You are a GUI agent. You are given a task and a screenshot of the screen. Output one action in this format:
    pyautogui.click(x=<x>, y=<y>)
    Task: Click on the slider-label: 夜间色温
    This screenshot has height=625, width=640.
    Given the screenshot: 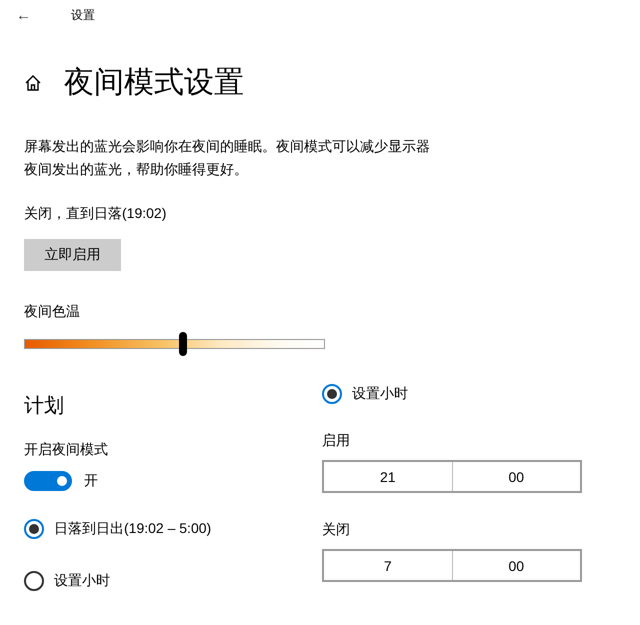 What is the action you would take?
    pyautogui.click(x=52, y=312)
    